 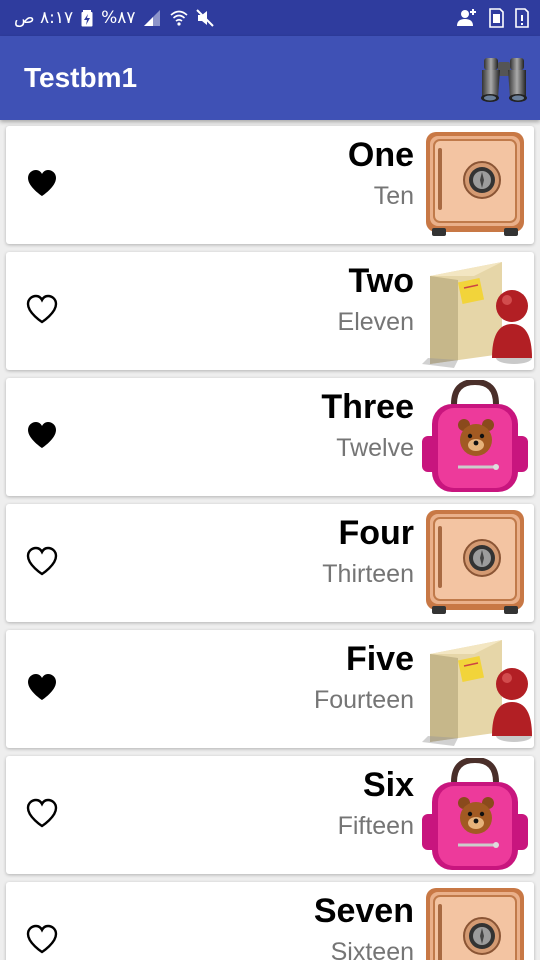 What do you see at coordinates (504, 78) in the screenshot?
I see `binoculars-icon` at bounding box center [504, 78].